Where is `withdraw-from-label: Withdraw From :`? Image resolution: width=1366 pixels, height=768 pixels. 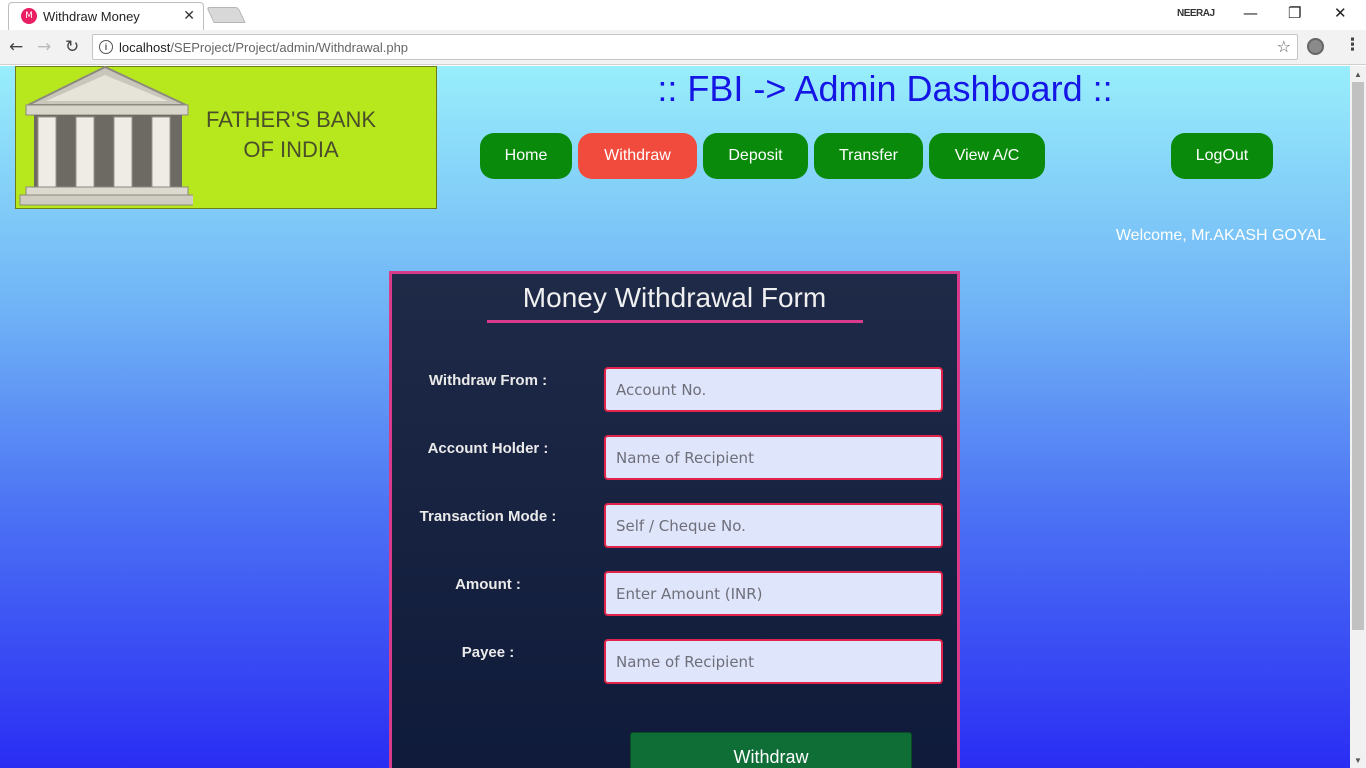 withdraw-from-label: Withdraw From : is located at coordinates (488, 380).